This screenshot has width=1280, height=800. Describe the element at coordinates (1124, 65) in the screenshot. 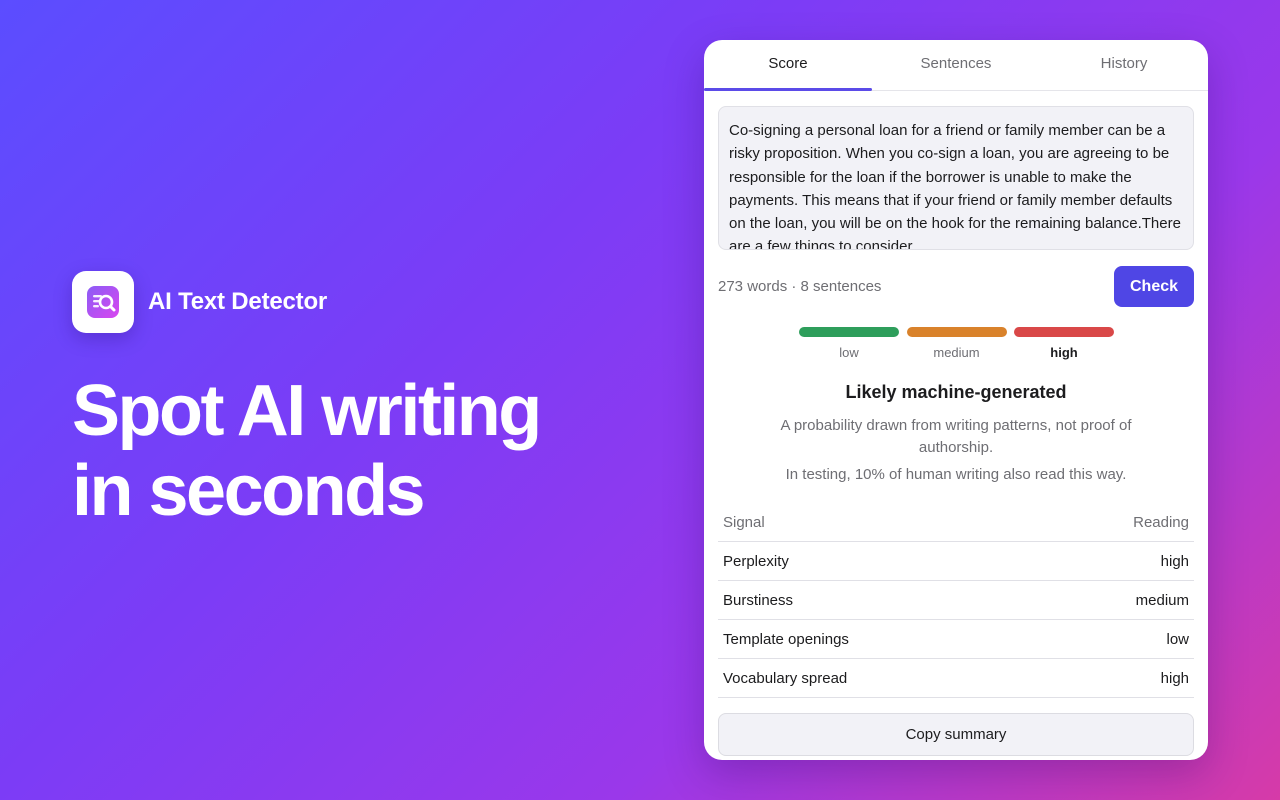

I see `tab-history: History` at that location.